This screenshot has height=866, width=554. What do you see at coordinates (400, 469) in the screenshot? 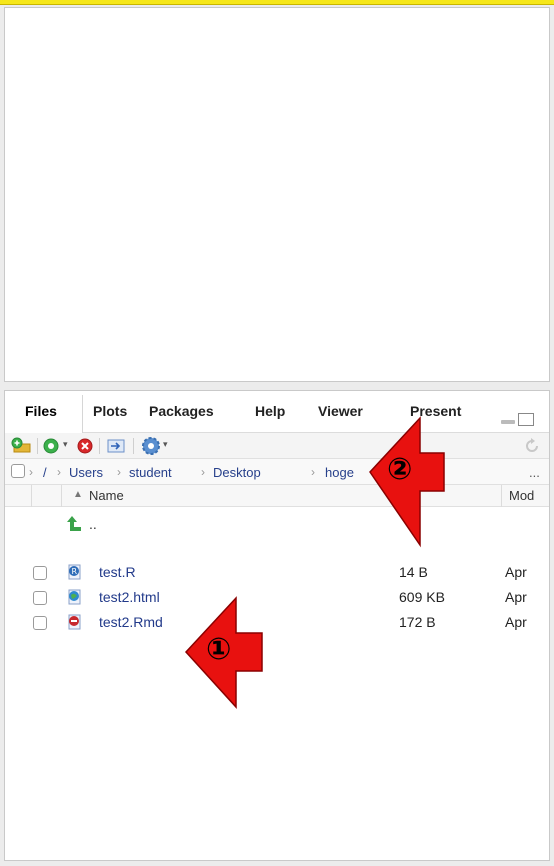
I see `callout-label-2: ②` at bounding box center [400, 469].